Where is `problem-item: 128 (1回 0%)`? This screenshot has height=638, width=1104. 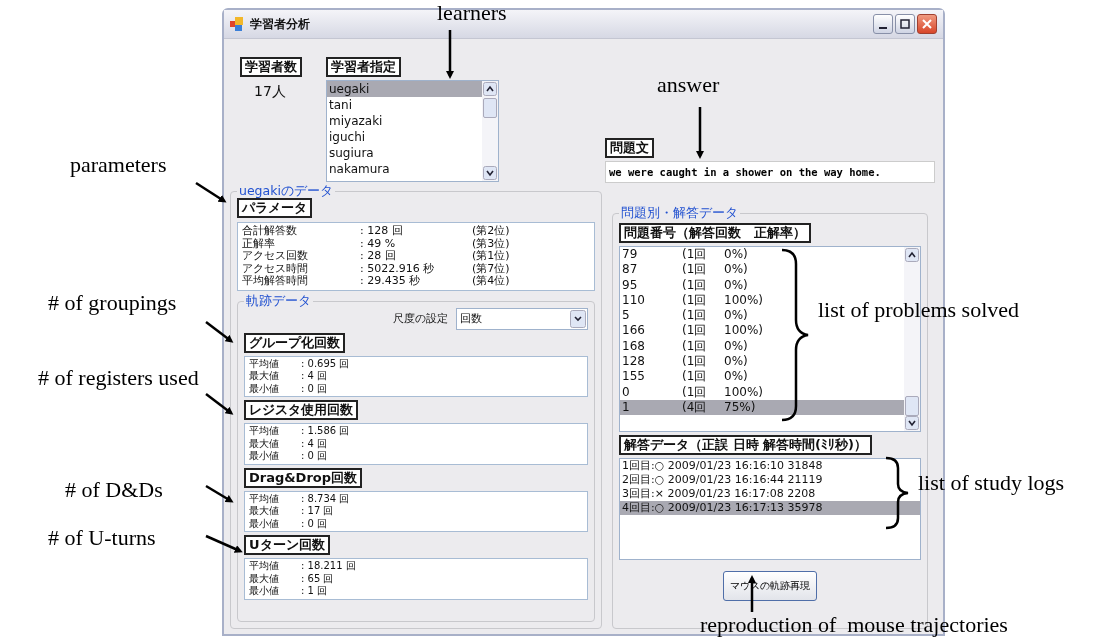 problem-item: 128 (1回 0%) is located at coordinates (686, 362).